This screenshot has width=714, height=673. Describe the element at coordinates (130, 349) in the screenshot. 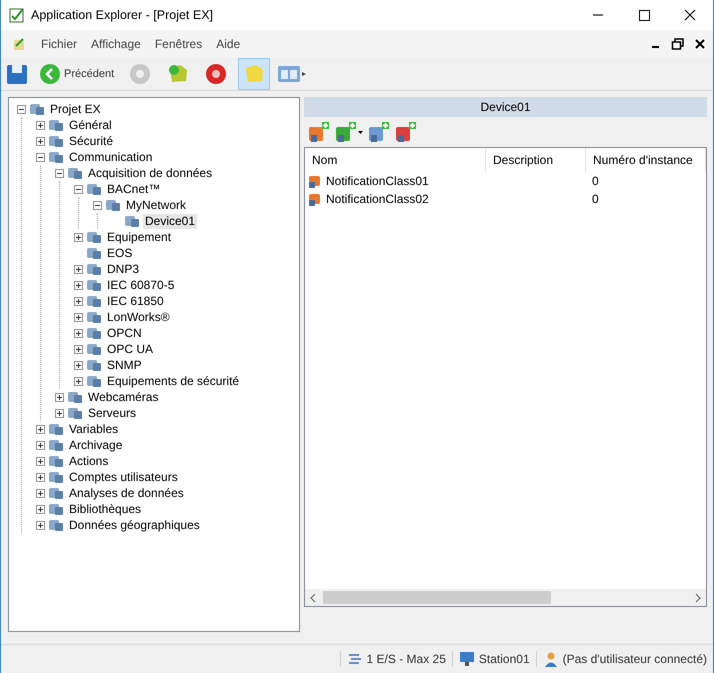

I see `tree-item: OPC UA` at that location.